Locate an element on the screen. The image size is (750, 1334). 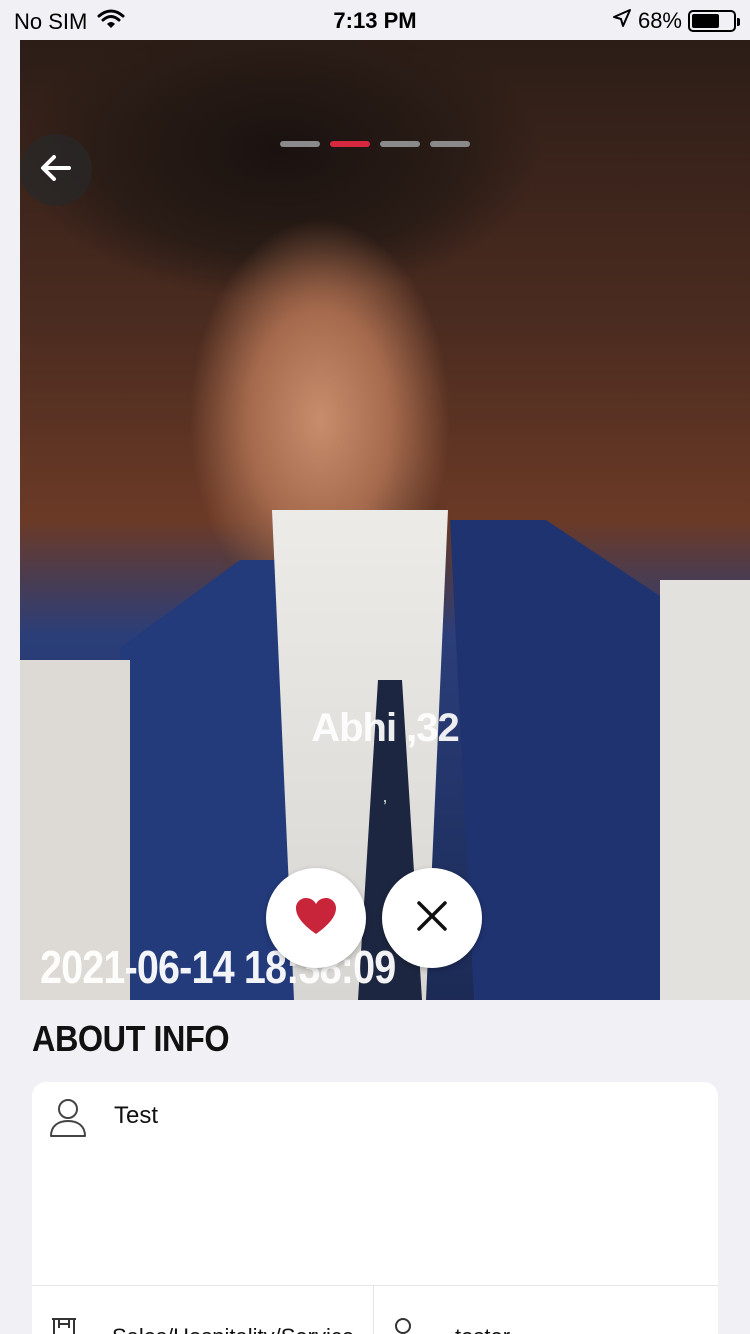
like-button is located at coordinates (316, 918).